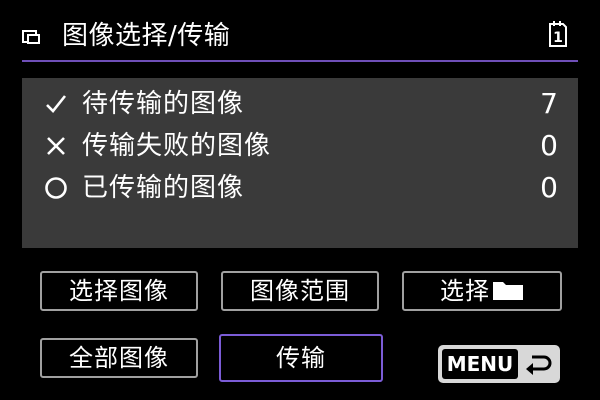 This screenshot has height=400, width=600. Describe the element at coordinates (508, 291) in the screenshot. I see `folder-icon` at that location.